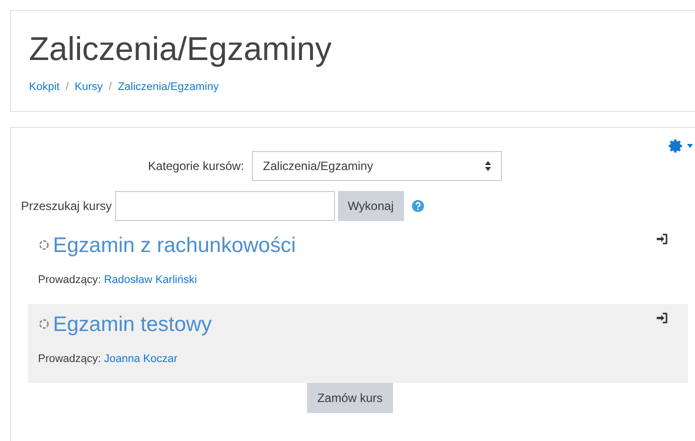  I want to click on search-label: Przeszukaj kursy, so click(66, 206).